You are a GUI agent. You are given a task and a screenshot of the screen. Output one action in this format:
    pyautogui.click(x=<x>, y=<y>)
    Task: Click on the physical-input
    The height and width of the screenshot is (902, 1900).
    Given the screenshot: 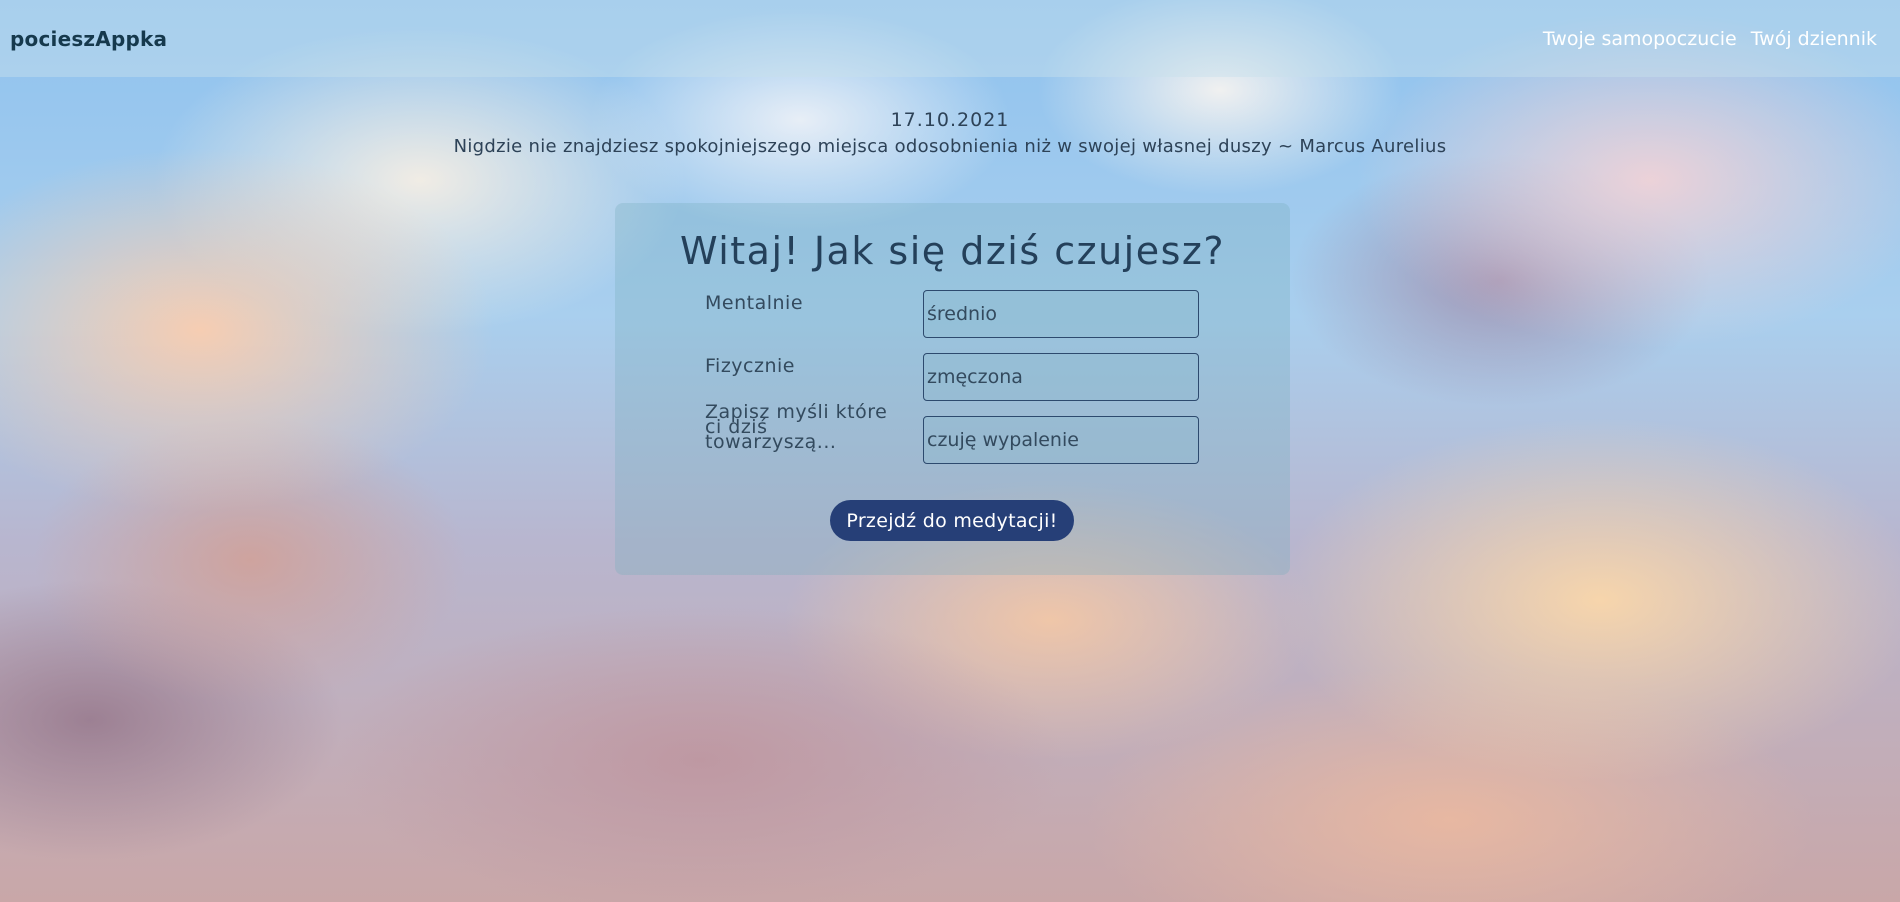 What is the action you would take?
    pyautogui.click(x=1061, y=377)
    